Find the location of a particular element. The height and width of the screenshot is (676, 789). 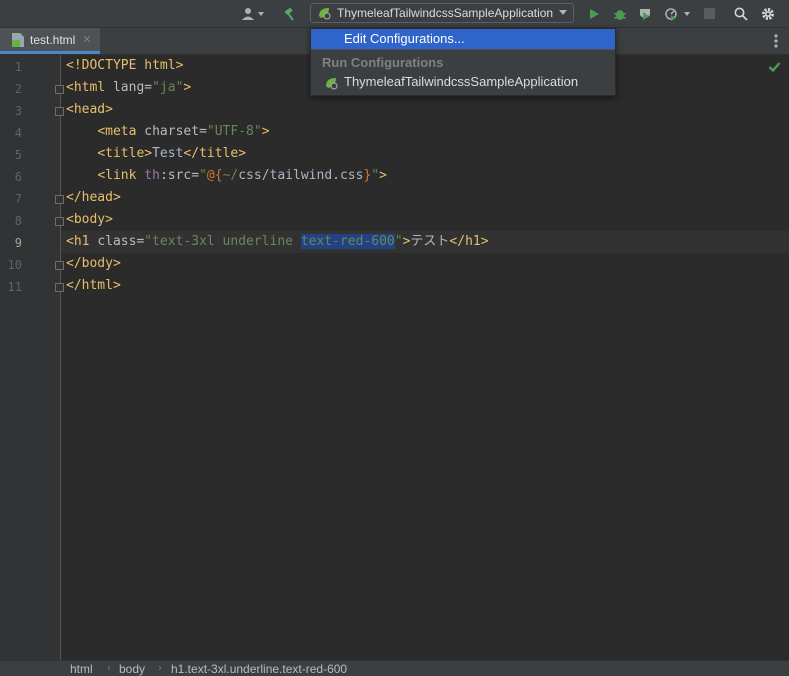

code-line: </head> is located at coordinates (425, 198).